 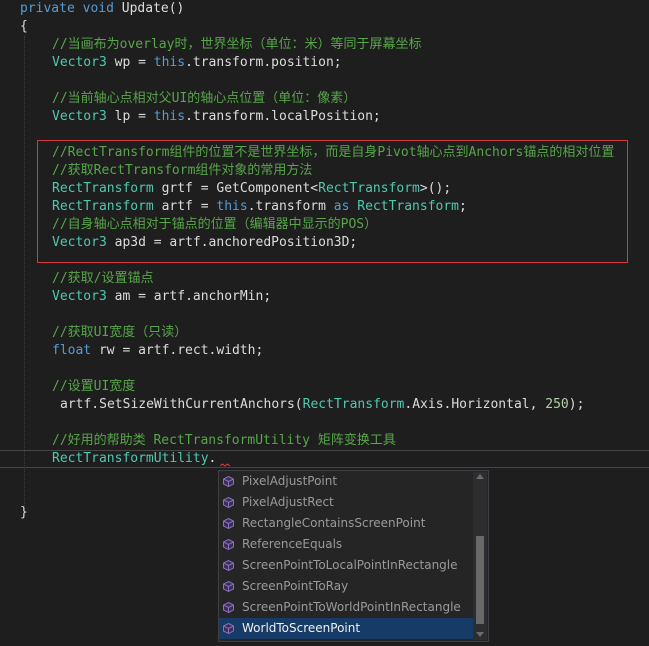 I want to click on code-line-14: Vector3 ap3d = artf.anchoredPosition3D;, so click(x=204, y=243).